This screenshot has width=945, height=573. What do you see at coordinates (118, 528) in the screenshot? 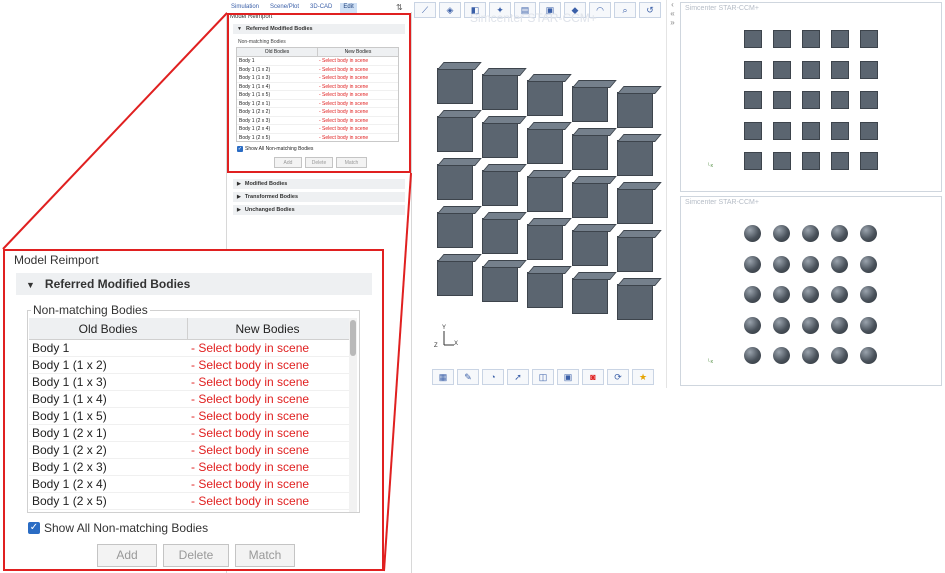
I see `zoom-show-all-checkbox: ✓ Show All Non-matching Bodies` at bounding box center [118, 528].